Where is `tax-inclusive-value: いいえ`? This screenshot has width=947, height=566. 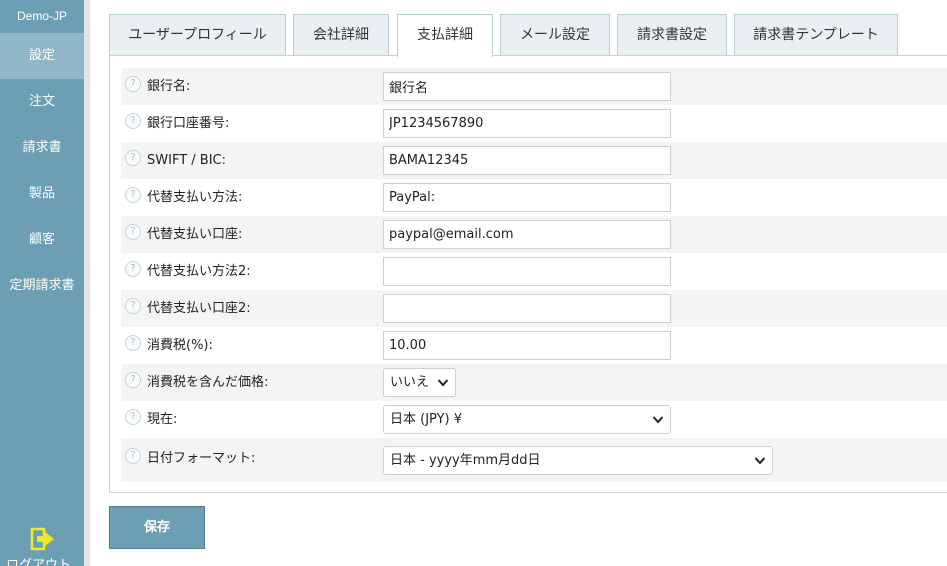
tax-inclusive-value: いいえ is located at coordinates (410, 382).